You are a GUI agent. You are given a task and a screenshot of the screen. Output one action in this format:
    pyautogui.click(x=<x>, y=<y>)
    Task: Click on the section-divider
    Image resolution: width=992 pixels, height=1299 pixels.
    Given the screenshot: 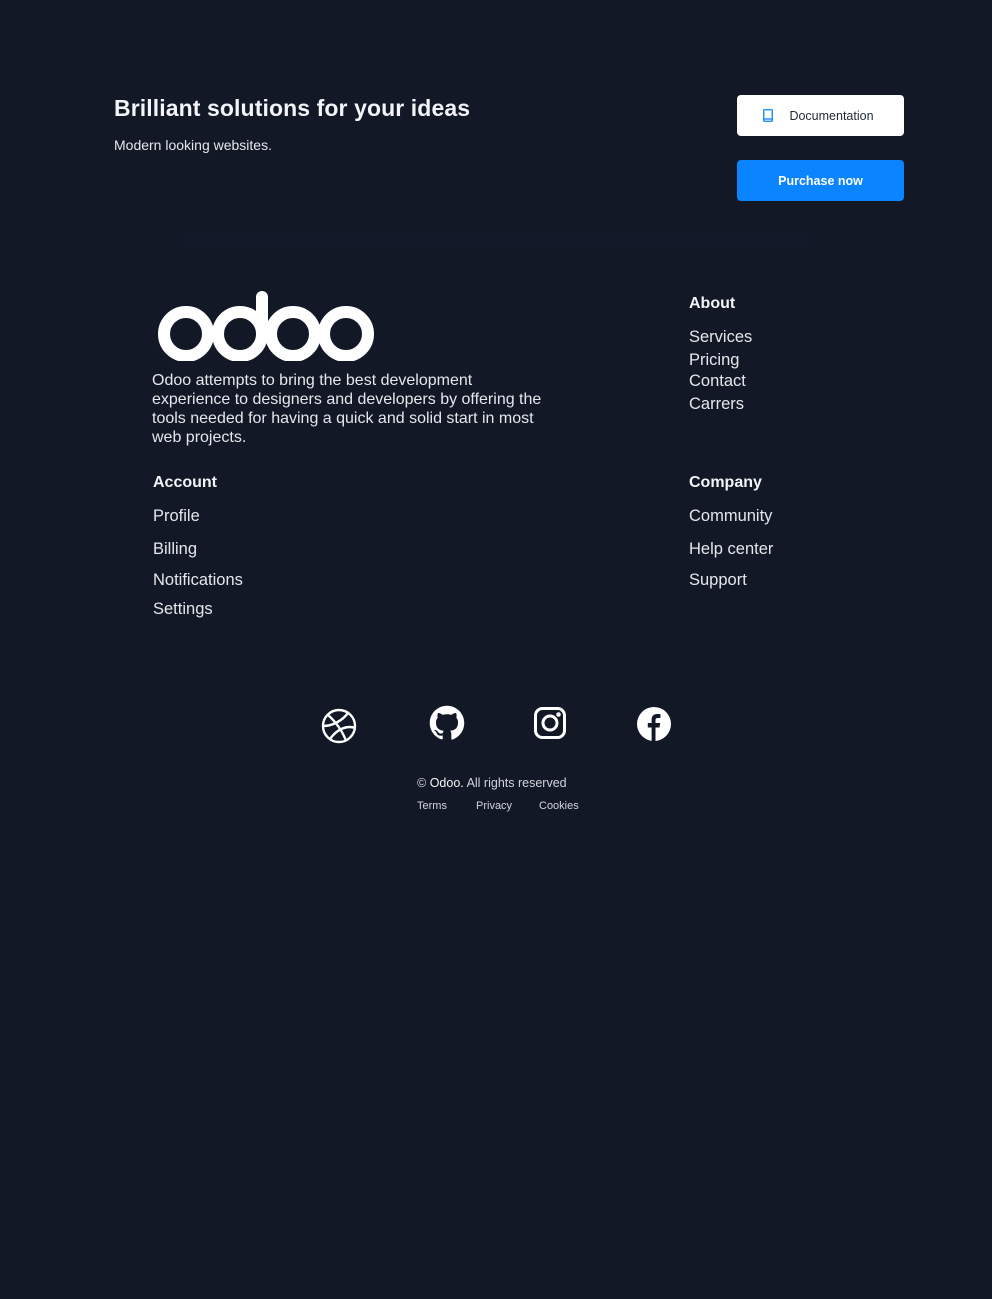 What is the action you would take?
    pyautogui.click(x=496, y=240)
    